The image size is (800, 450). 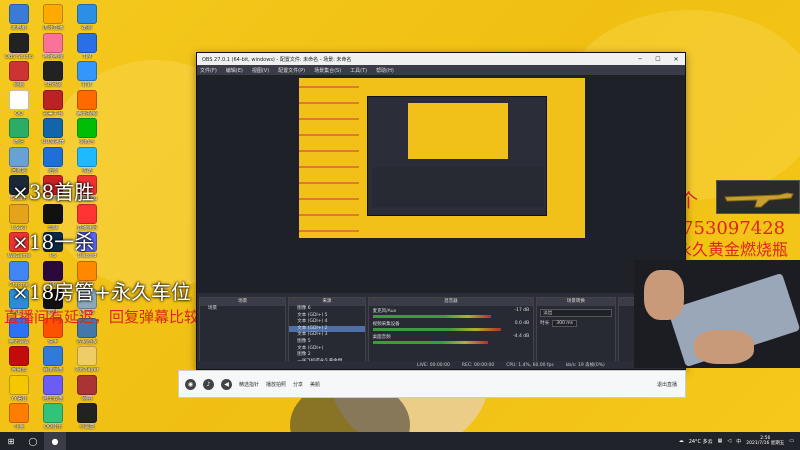 I want to click on stream-bar-item: 分享, so click(x=298, y=384).